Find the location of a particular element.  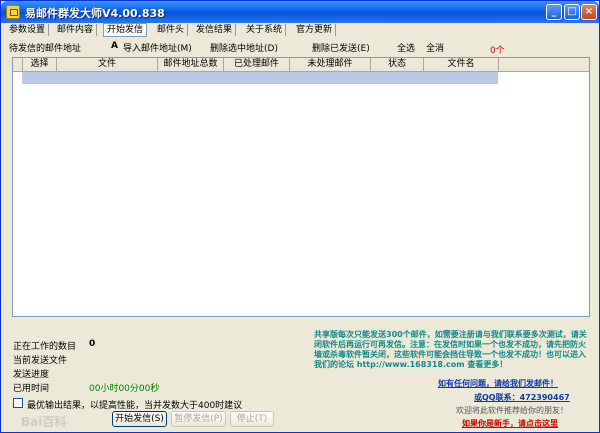

import-button: 导入邮件地址(M) is located at coordinates (157, 47).